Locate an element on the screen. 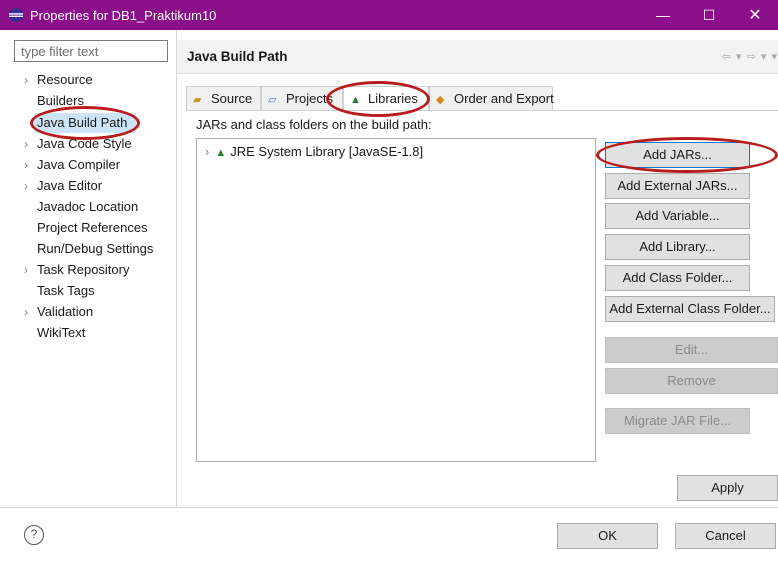  tree-item-label: Javadoc Location is located at coordinates (88, 206).